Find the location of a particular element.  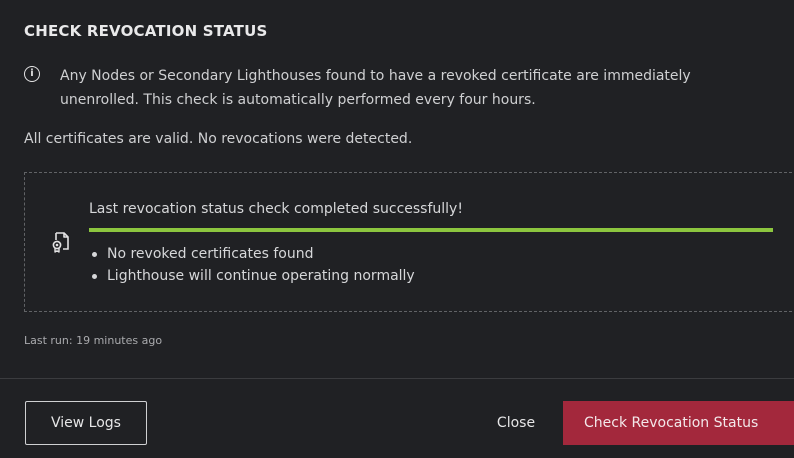

check-revocation-status-button: Check Revocation Status is located at coordinates (678, 423).